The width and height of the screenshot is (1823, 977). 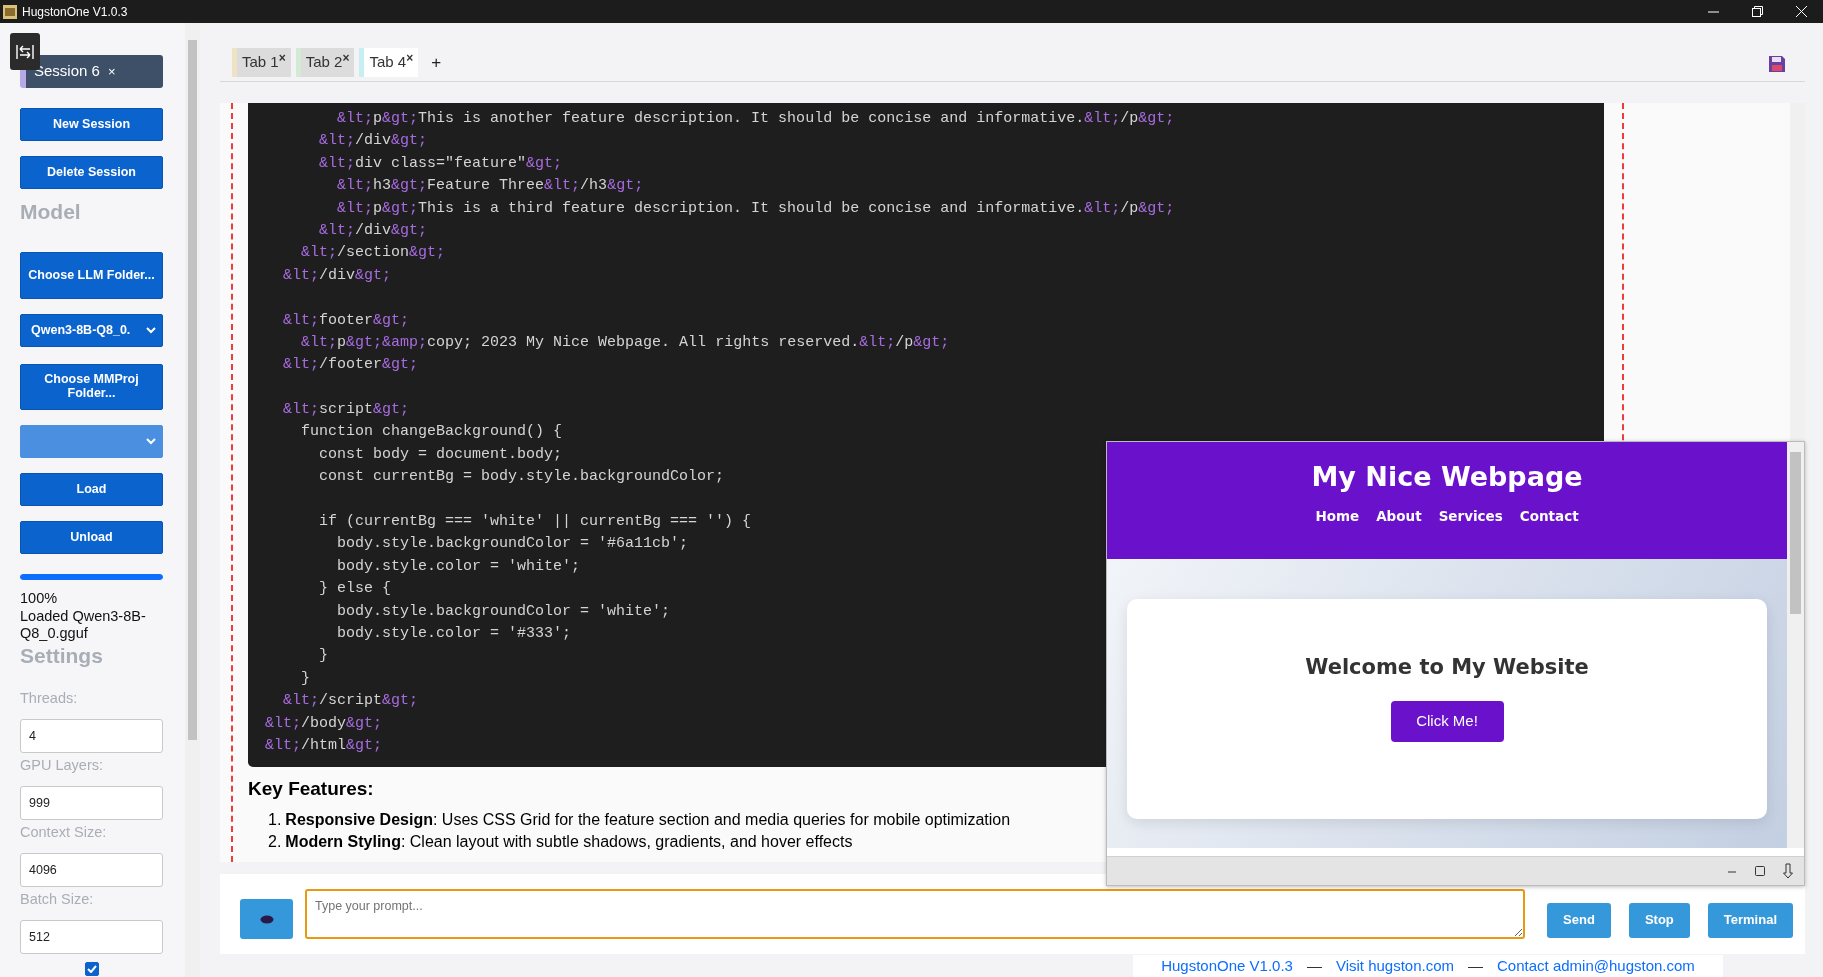 I want to click on code-line: body.style.backgroundColor = '#6a11cb';, so click(x=512, y=544).